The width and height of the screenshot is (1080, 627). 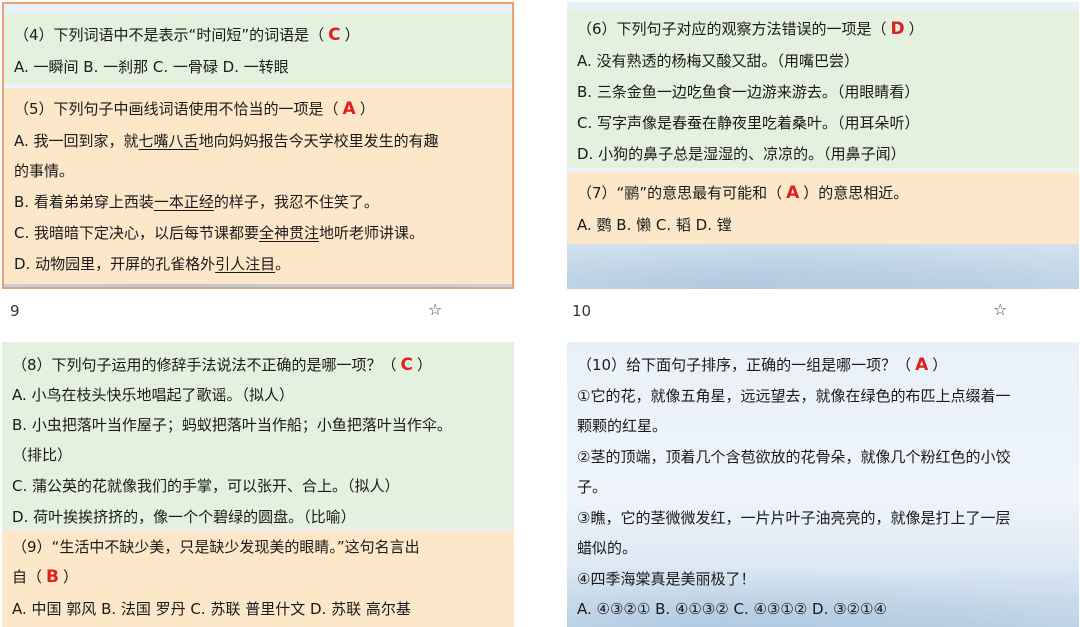 I want to click on question-8-option-b: B. 小虫把落叶当作屋子；蚂蚁把落叶当作船；小鱼把落叶当作伞。, so click(x=232, y=425).